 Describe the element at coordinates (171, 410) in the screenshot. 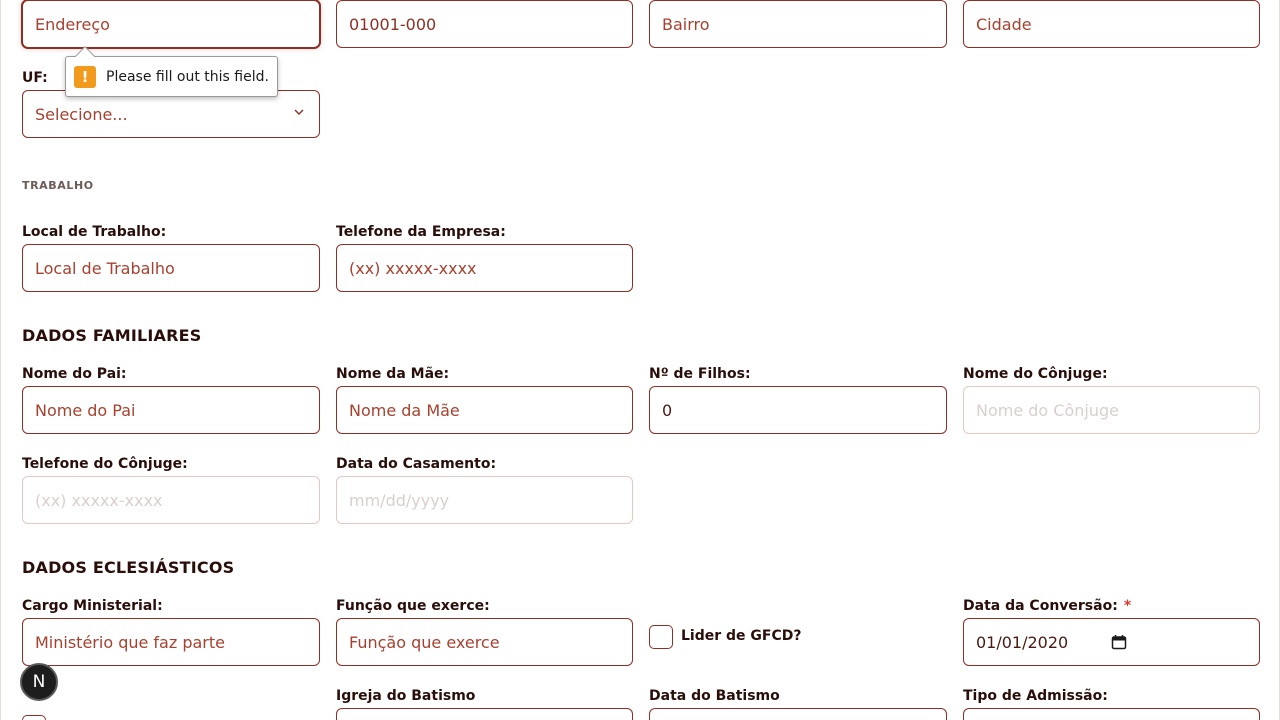

I see `nome-pai-input: Nome do Pai` at that location.